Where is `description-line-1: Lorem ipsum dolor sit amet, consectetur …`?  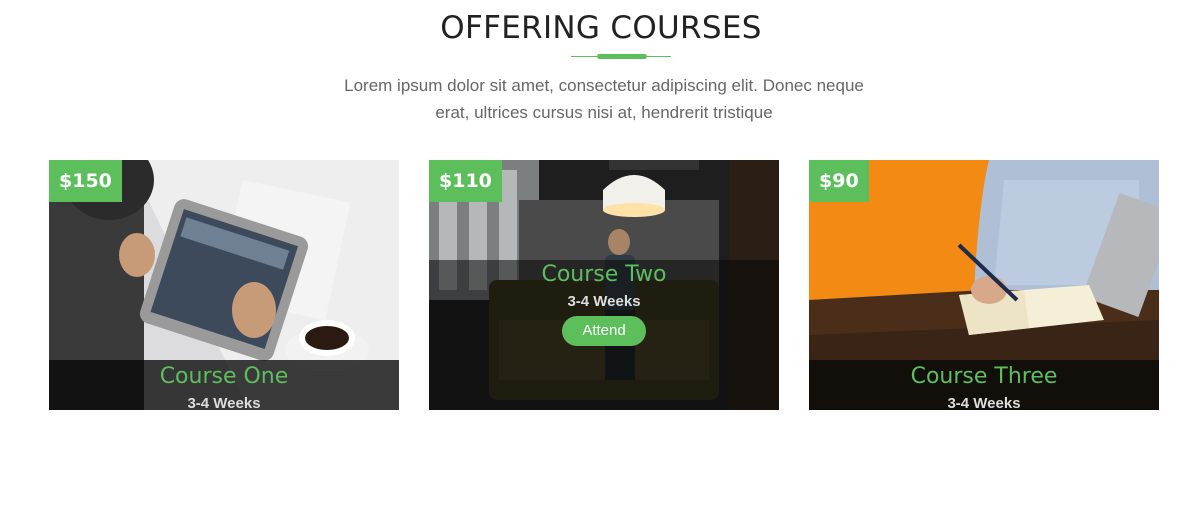
description-line-1: Lorem ipsum dolor sit amet, consectetur … is located at coordinates (604, 85).